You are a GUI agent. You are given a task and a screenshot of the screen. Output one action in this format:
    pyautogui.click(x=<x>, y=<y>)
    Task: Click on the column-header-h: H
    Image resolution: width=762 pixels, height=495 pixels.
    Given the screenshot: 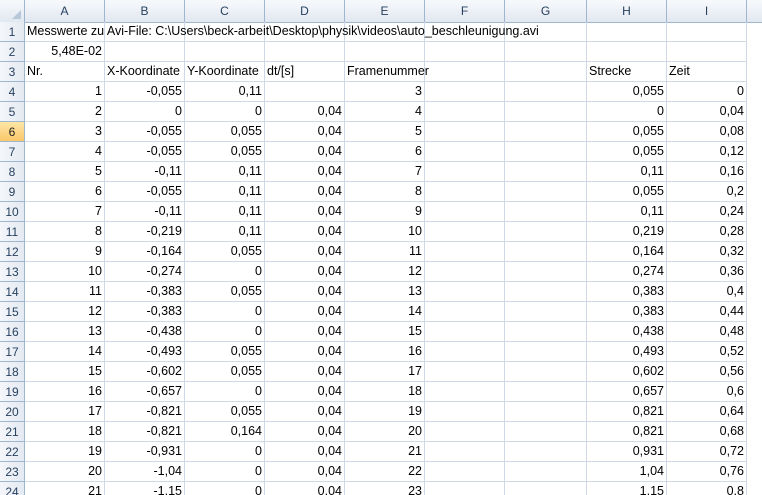 What is the action you would take?
    pyautogui.click(x=627, y=11)
    